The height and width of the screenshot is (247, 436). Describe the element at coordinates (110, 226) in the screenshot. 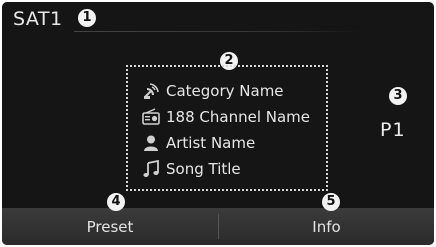

I see `preset-button: Preset` at that location.